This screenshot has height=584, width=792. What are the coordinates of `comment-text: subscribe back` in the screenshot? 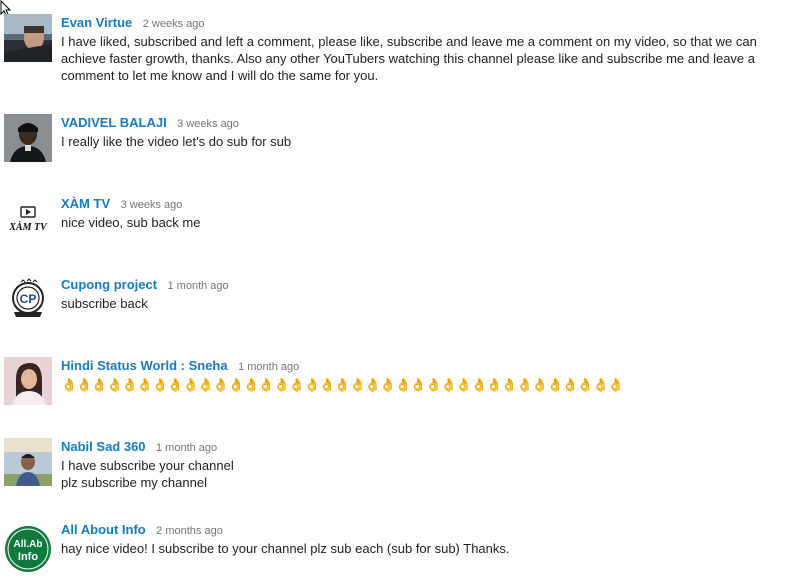 It's located at (104, 303).